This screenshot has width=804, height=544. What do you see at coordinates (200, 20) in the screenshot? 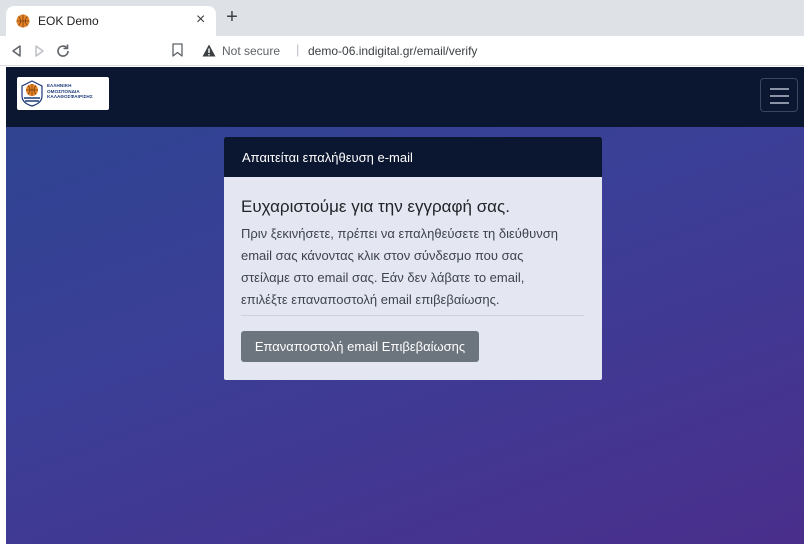
I see `close-tab-icon: ×` at bounding box center [200, 20].